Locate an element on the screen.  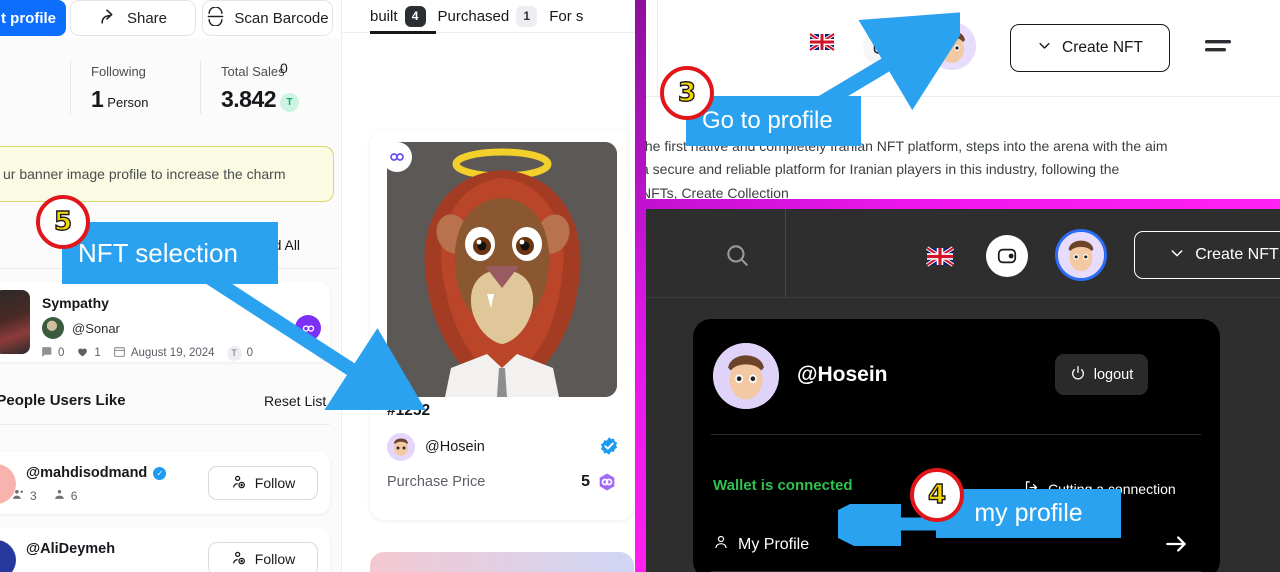
verified-icon is located at coordinates (609, 446).